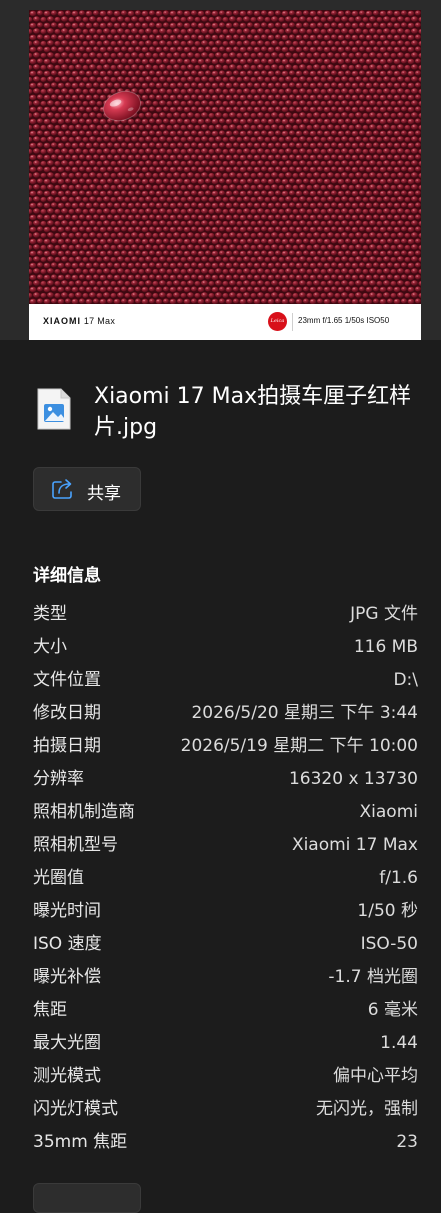  I want to click on detail-label: 光圈值, so click(58, 878).